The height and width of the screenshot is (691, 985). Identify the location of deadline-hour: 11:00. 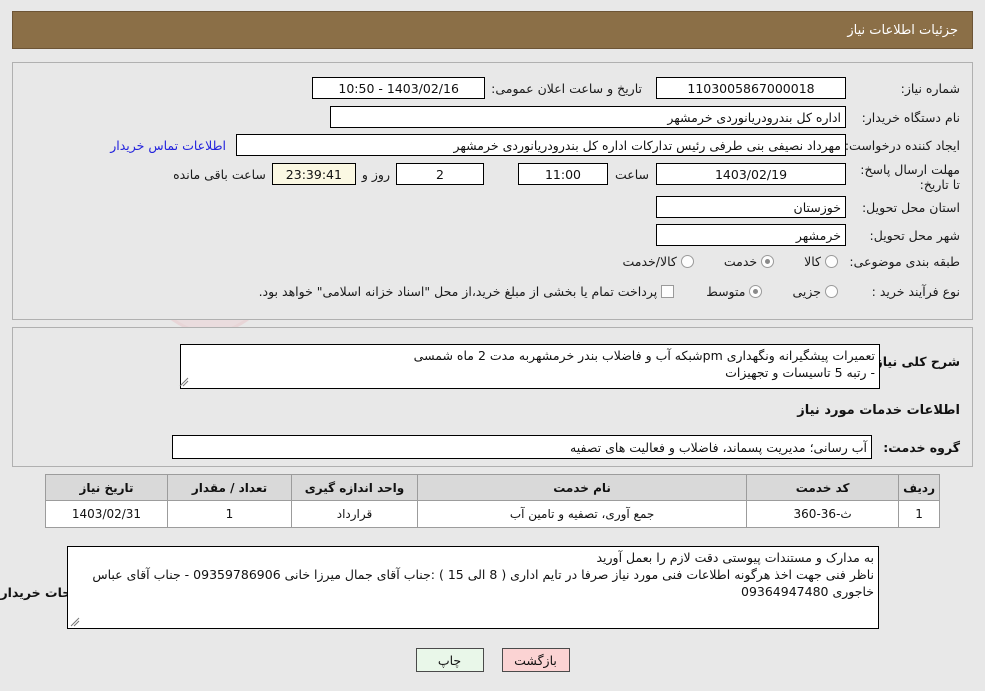
(562, 174).